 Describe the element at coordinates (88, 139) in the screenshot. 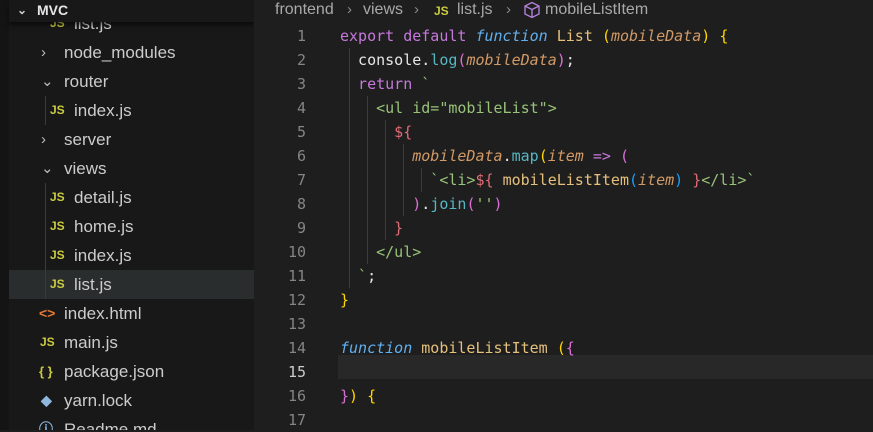

I see `tree-item-label: server` at that location.